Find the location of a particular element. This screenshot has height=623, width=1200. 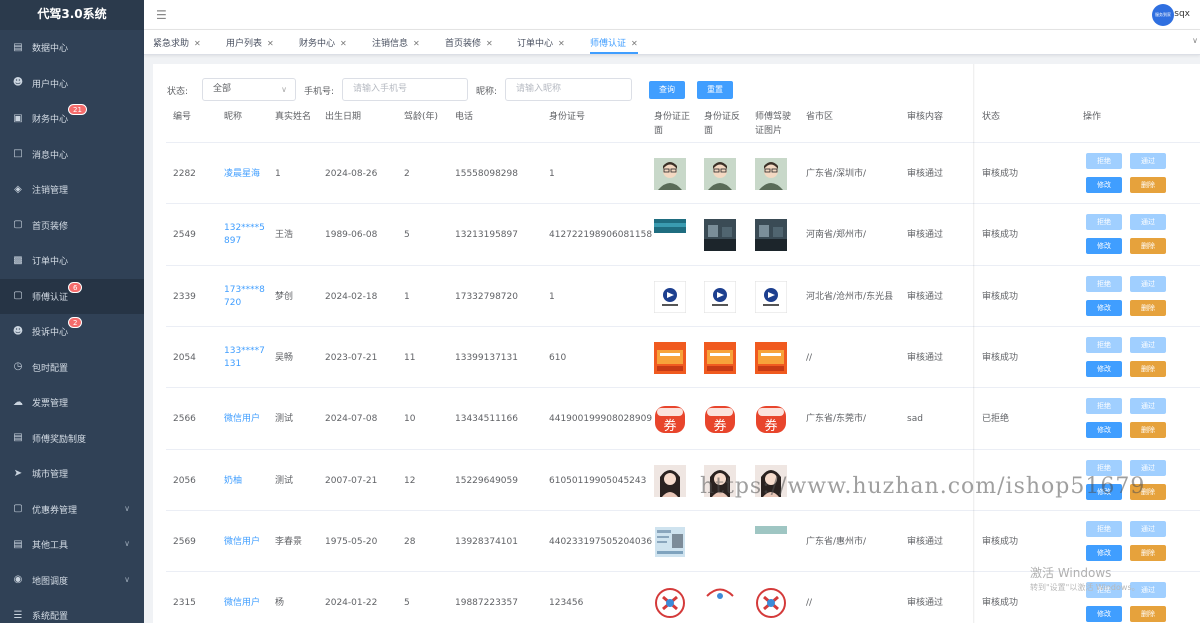

search-button: 查询 is located at coordinates (667, 90).